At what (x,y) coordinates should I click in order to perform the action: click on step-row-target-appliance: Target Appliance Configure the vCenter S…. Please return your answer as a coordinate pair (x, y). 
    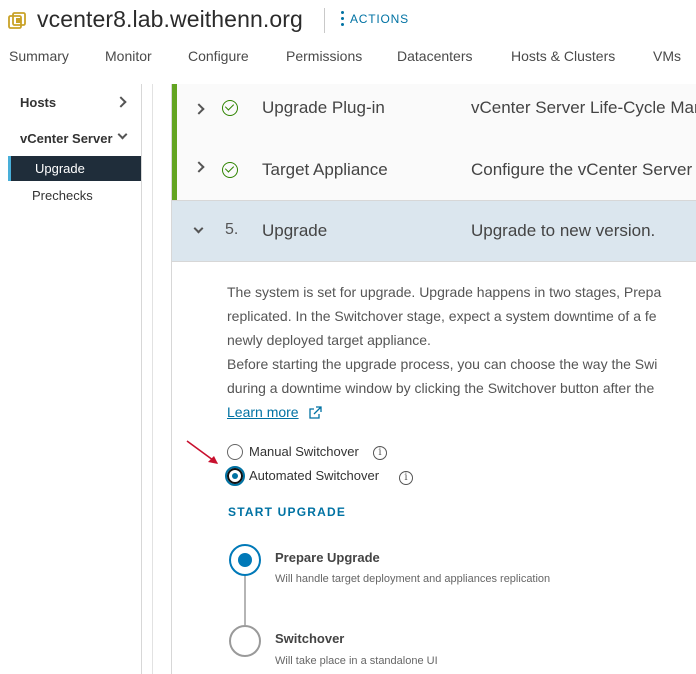
    Looking at the image, I should click on (434, 170).